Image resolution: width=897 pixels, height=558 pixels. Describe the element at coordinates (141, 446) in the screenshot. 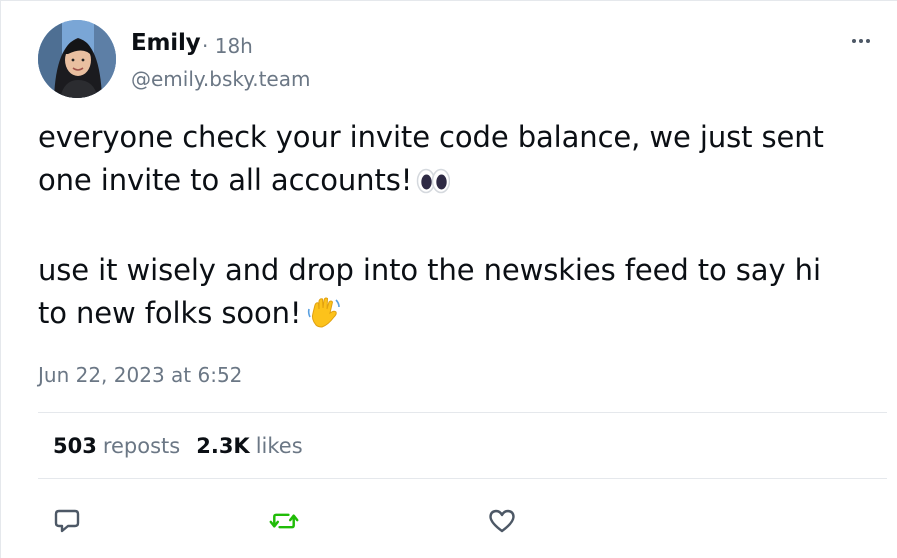

I see `reposts-label: reposts` at that location.